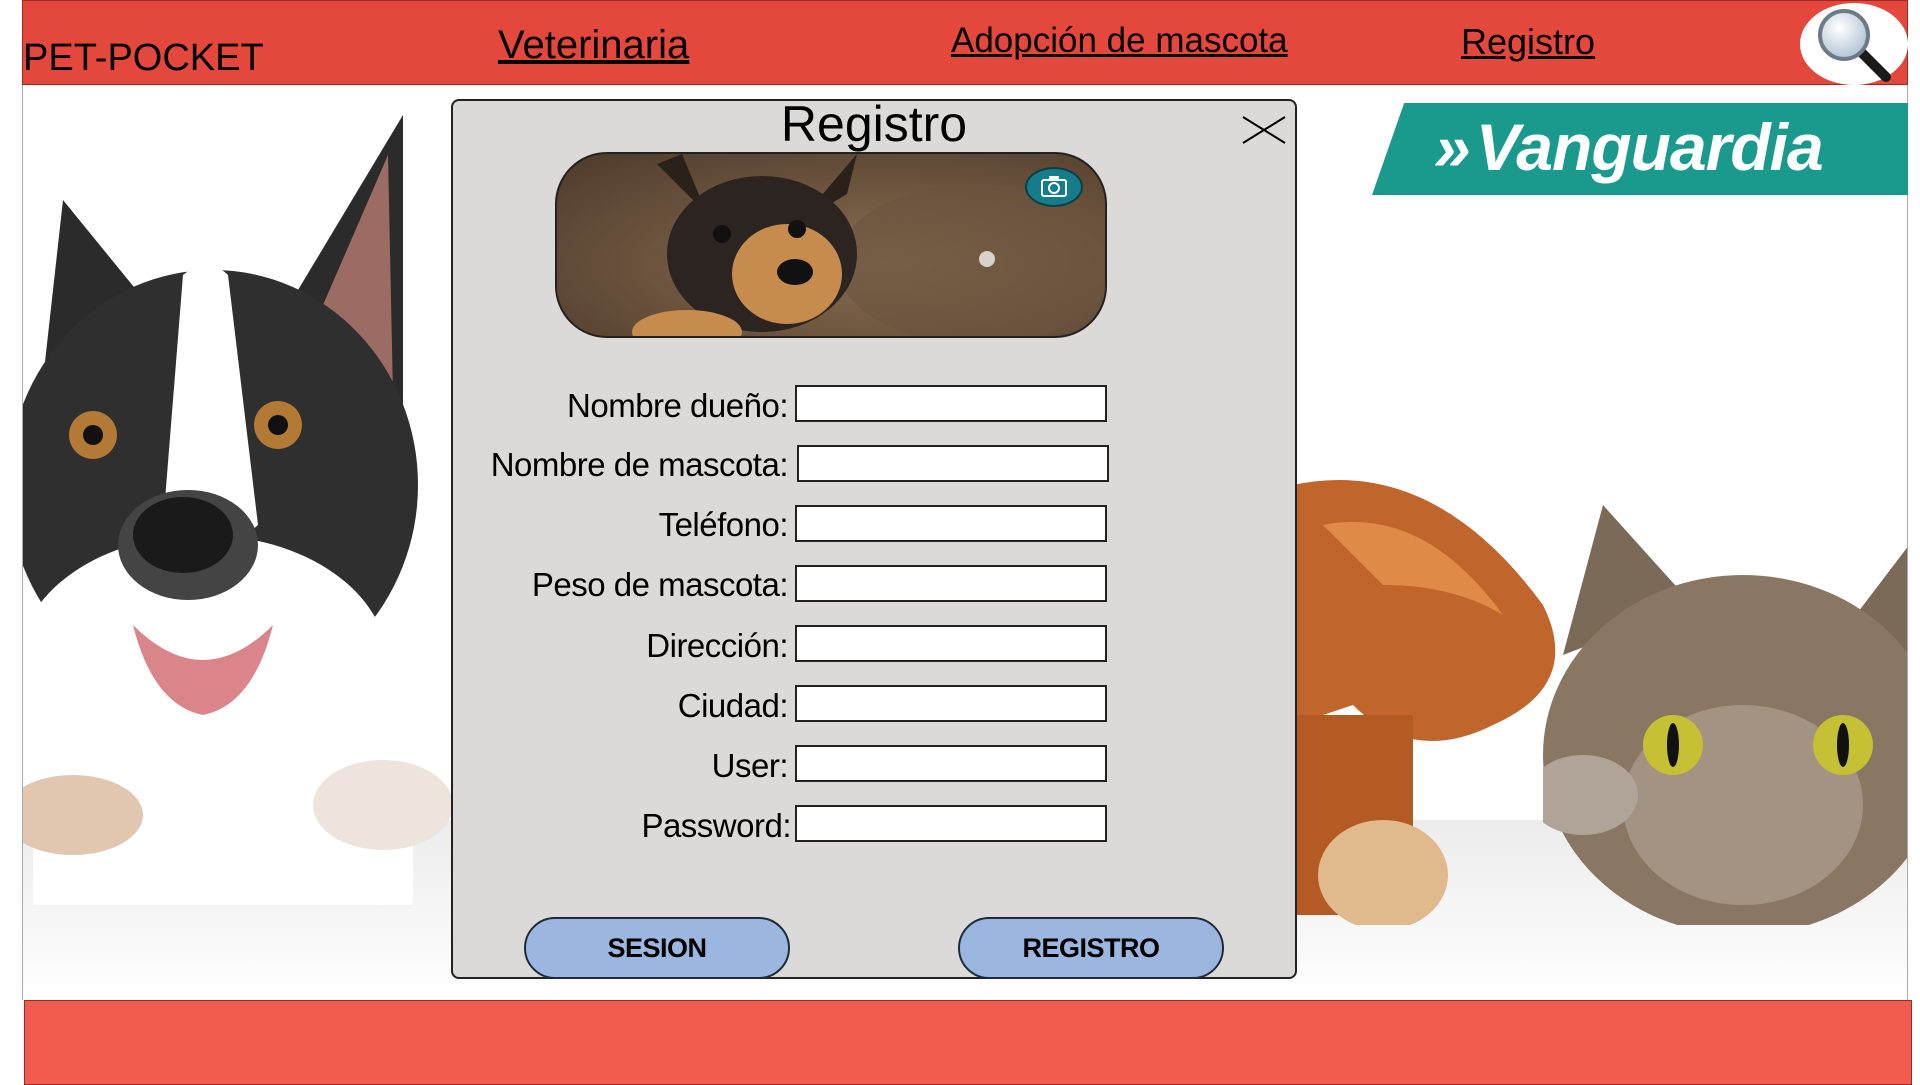 Image resolution: width=1920 pixels, height=1085 pixels. What do you see at coordinates (620, 648) in the screenshot?
I see `form-row-address: Dirección:` at bounding box center [620, 648].